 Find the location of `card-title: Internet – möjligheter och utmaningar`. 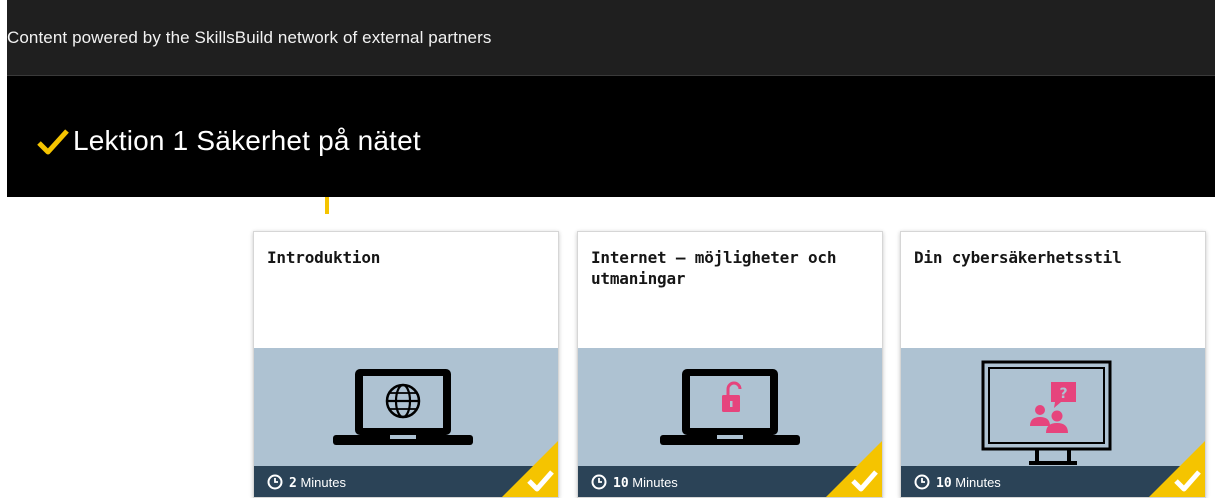

card-title: Internet – möjligheter och utmaningar is located at coordinates (714, 268).